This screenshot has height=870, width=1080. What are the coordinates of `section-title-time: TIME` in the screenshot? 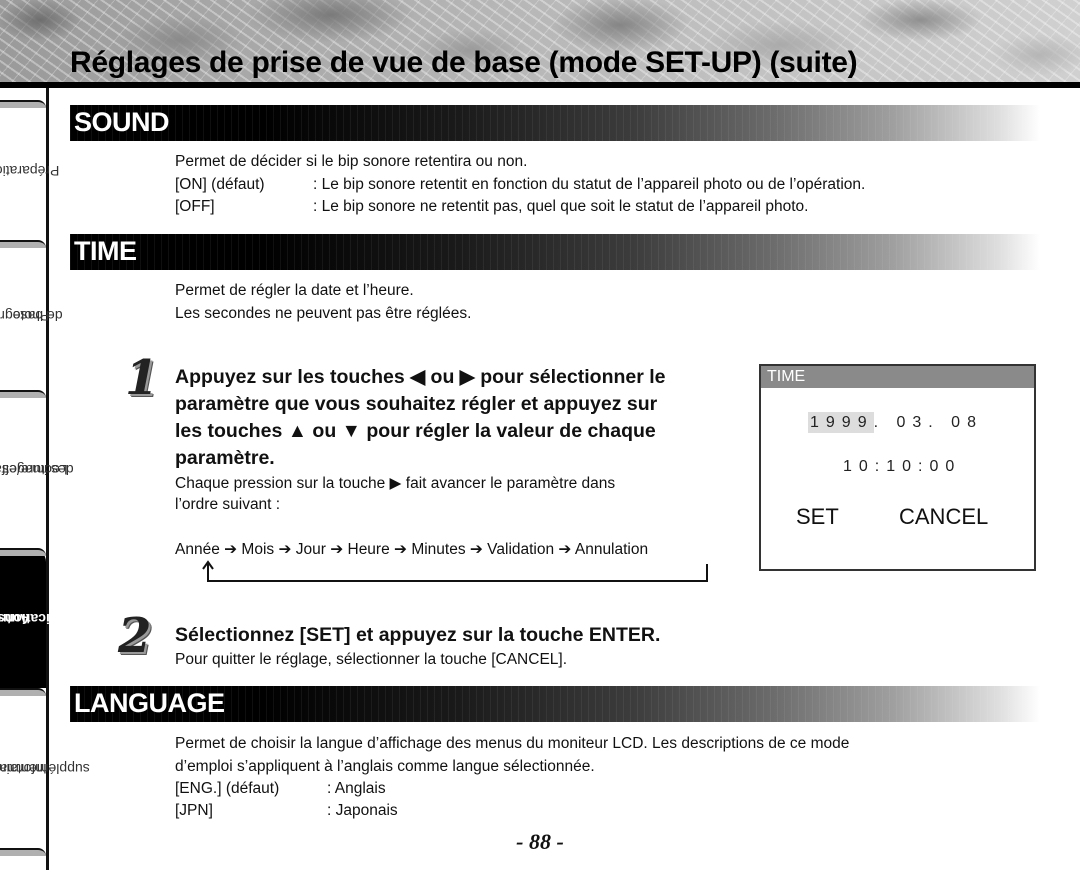 It's located at (105, 251).